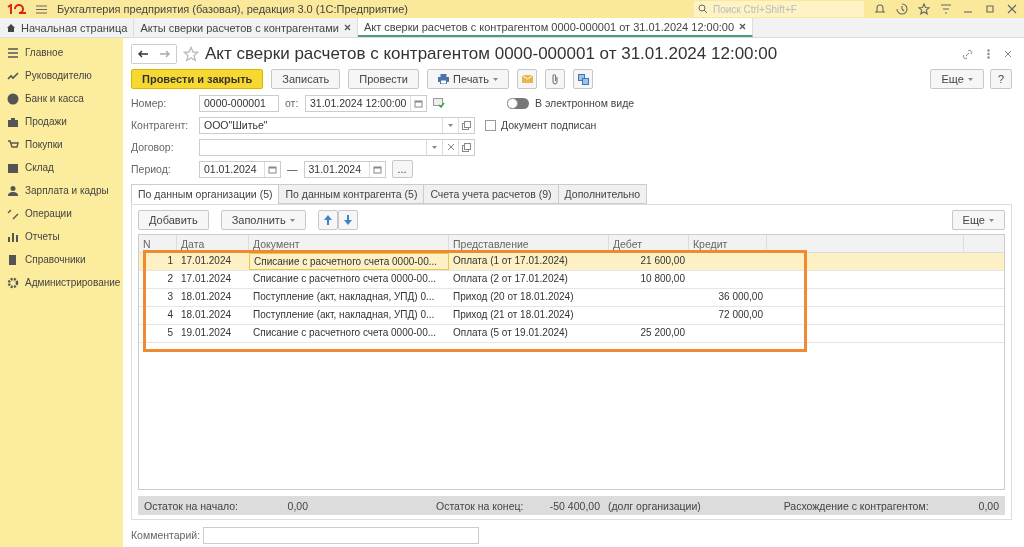 Image resolution: width=1024 pixels, height=547 pixels. I want to click on summary-label: Остаток на начало:, so click(192, 505).